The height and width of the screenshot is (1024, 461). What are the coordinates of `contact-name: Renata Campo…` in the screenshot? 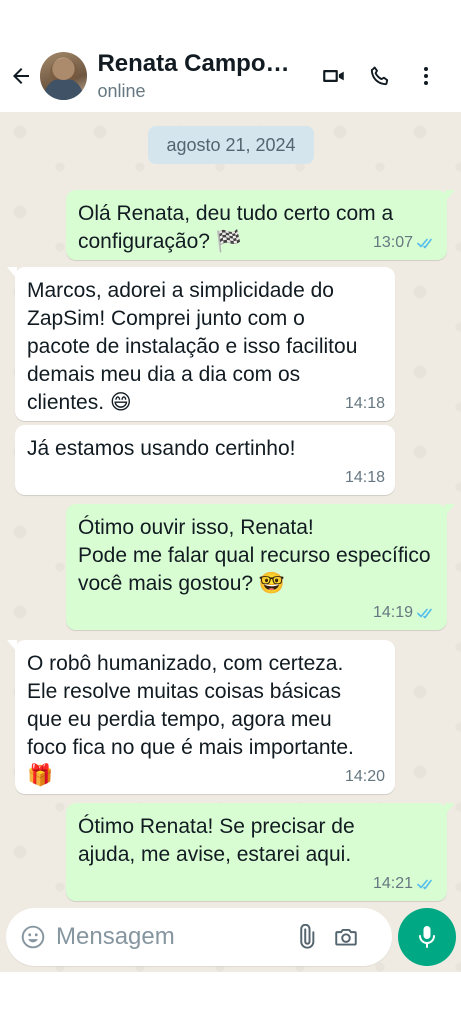 It's located at (193, 63).